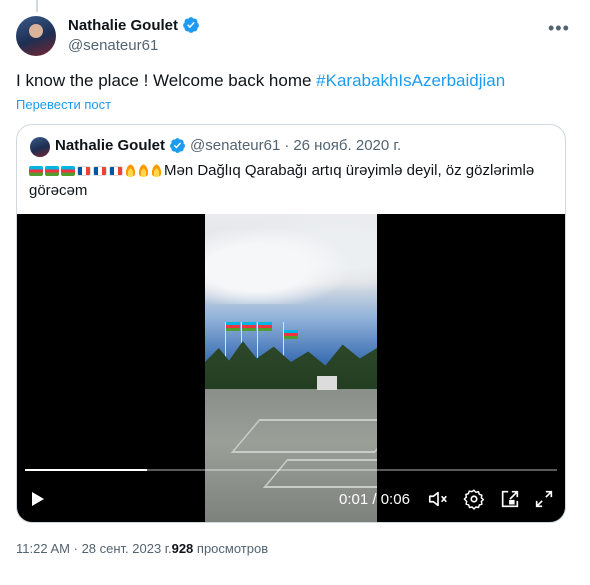 The image size is (590, 585). Describe the element at coordinates (113, 45) in the screenshot. I see `author-handle: @senateur61` at that location.